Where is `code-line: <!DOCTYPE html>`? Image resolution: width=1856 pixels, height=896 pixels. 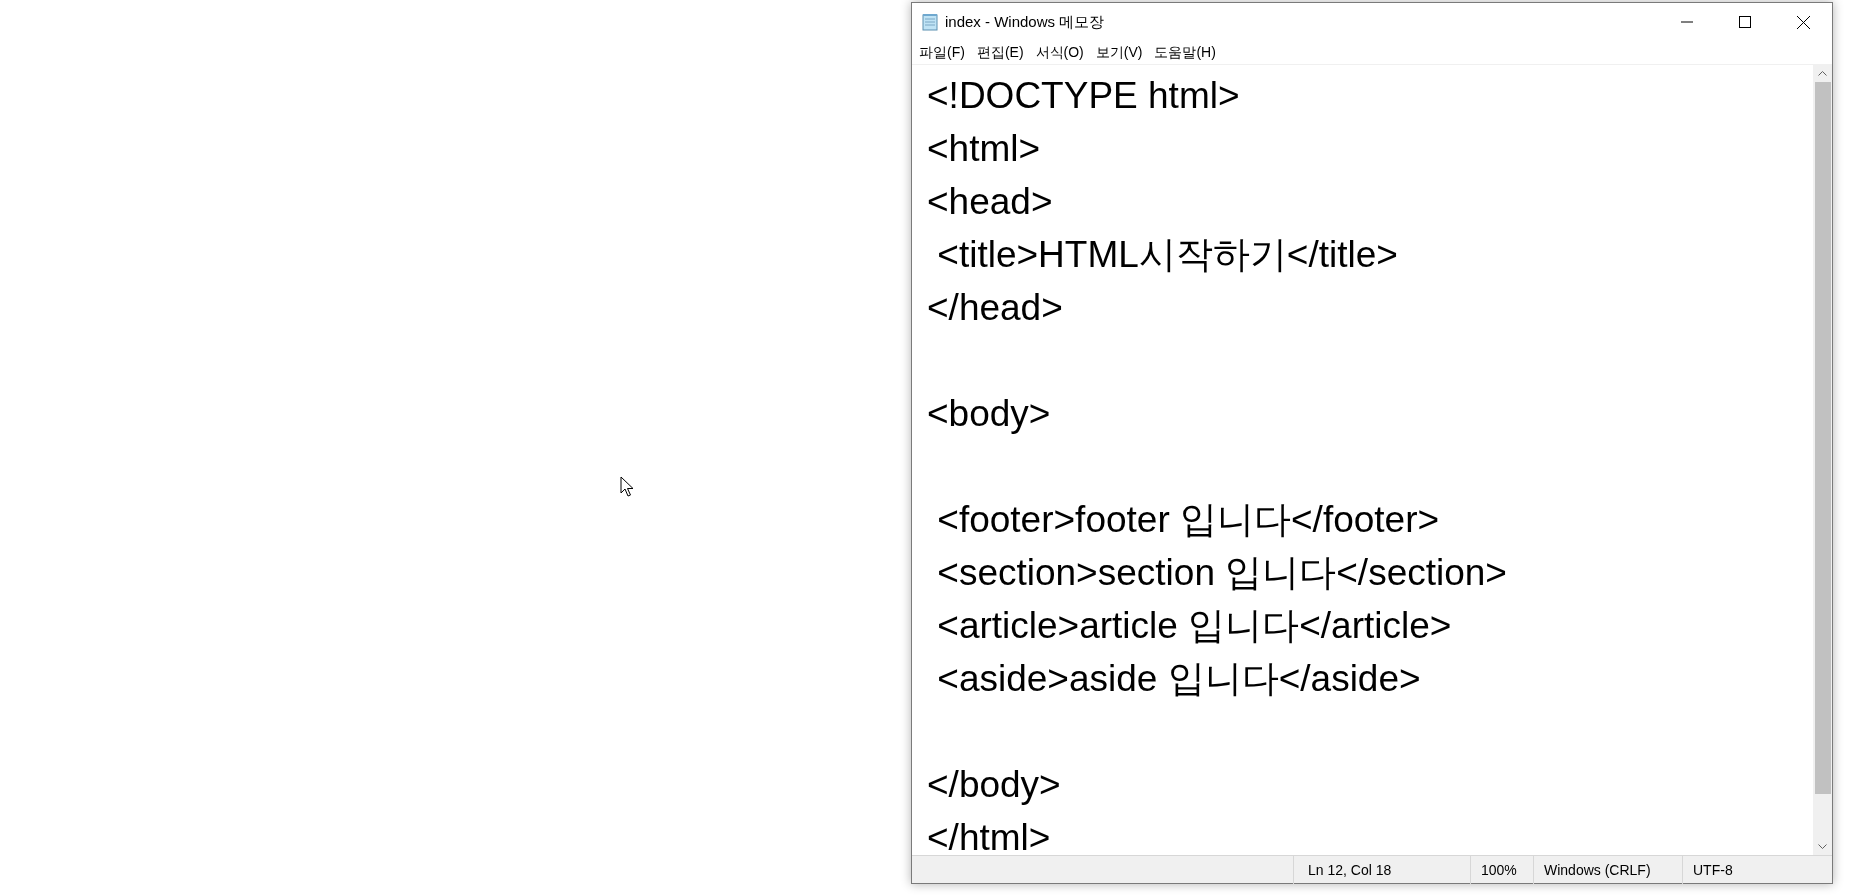
code-line: <!DOCTYPE html> is located at coordinates (1083, 95).